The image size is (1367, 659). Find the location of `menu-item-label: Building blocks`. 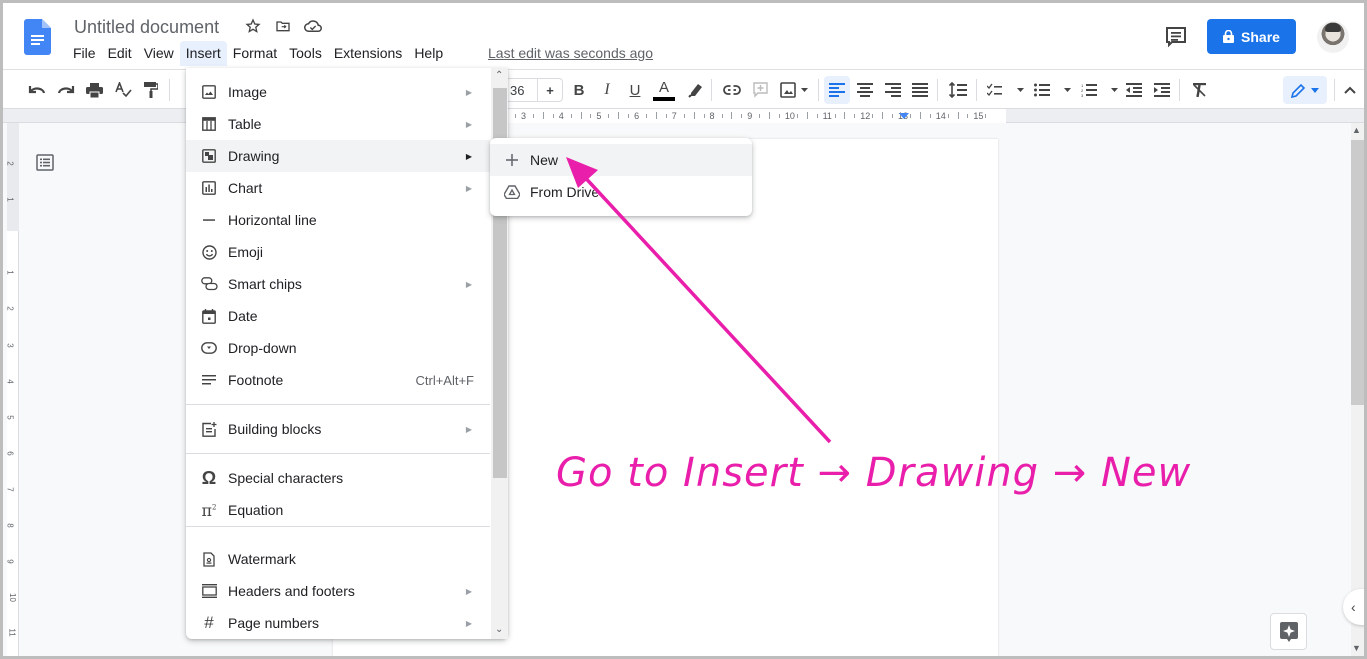

menu-item-label: Building blocks is located at coordinates (275, 429).